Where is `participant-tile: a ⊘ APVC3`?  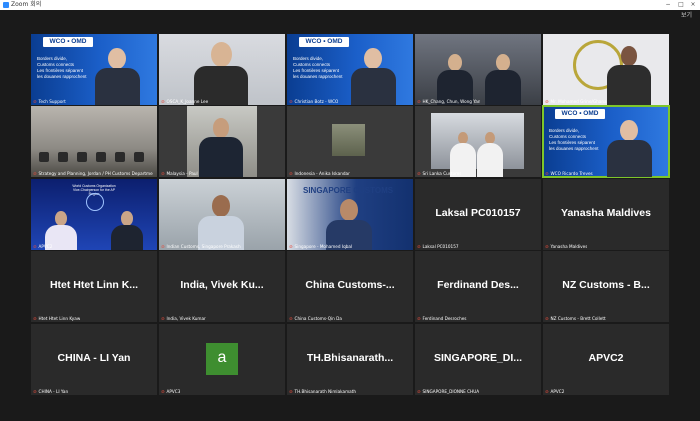
participant-tile: a ⊘ APVC3 is located at coordinates (222, 359).